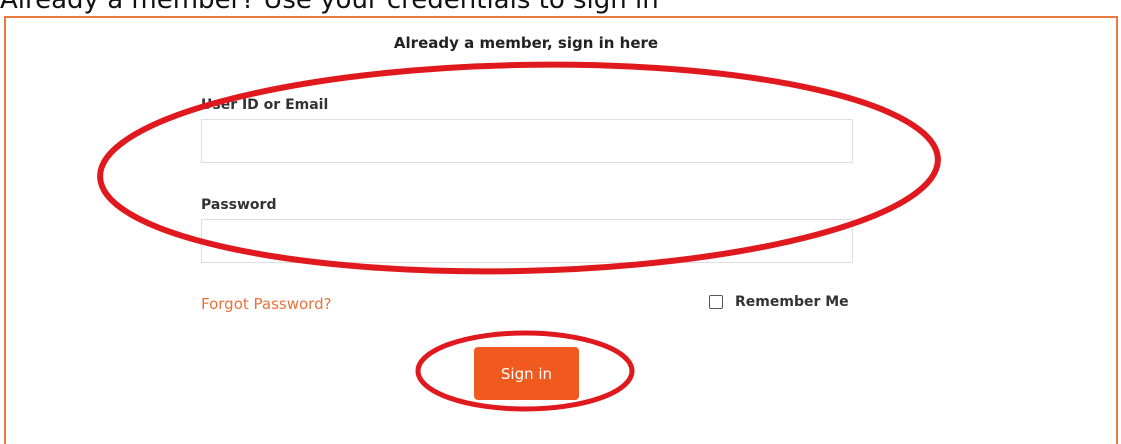 The image size is (1121, 444). Describe the element at coordinates (526, 43) in the screenshot. I see `form-title: Already a member, sign in here` at that location.